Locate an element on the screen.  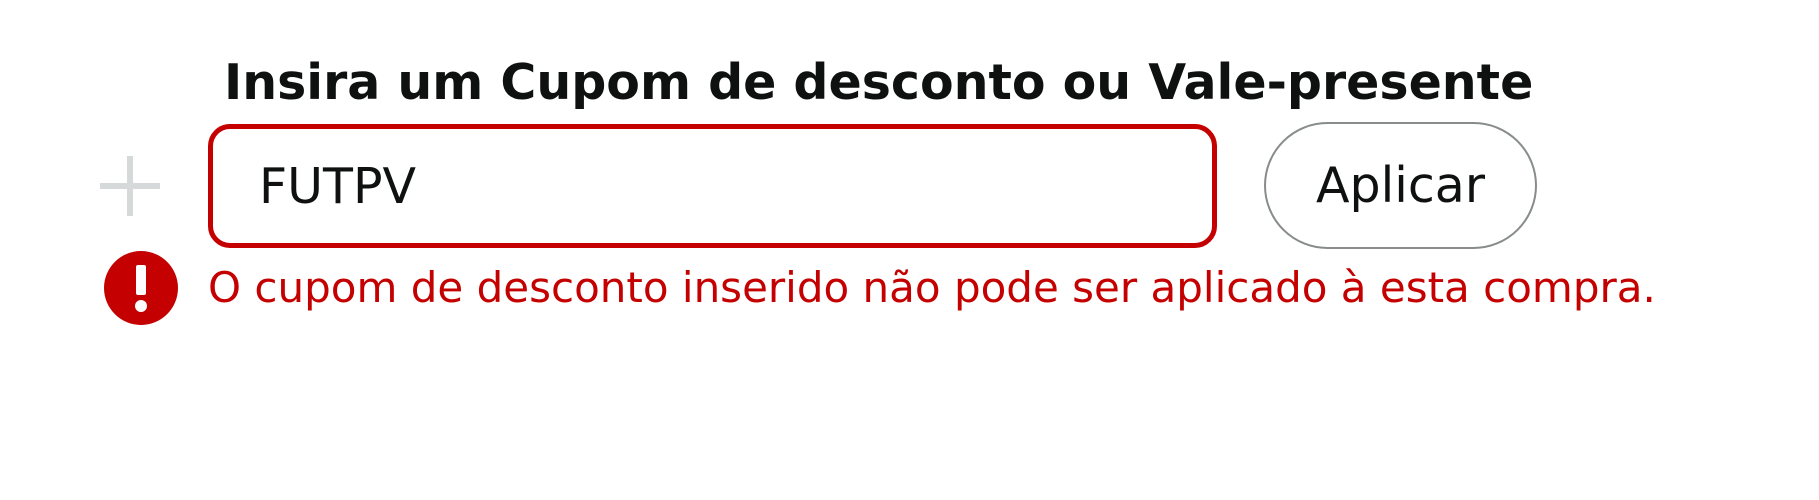
plus-icon is located at coordinates (130, 186).